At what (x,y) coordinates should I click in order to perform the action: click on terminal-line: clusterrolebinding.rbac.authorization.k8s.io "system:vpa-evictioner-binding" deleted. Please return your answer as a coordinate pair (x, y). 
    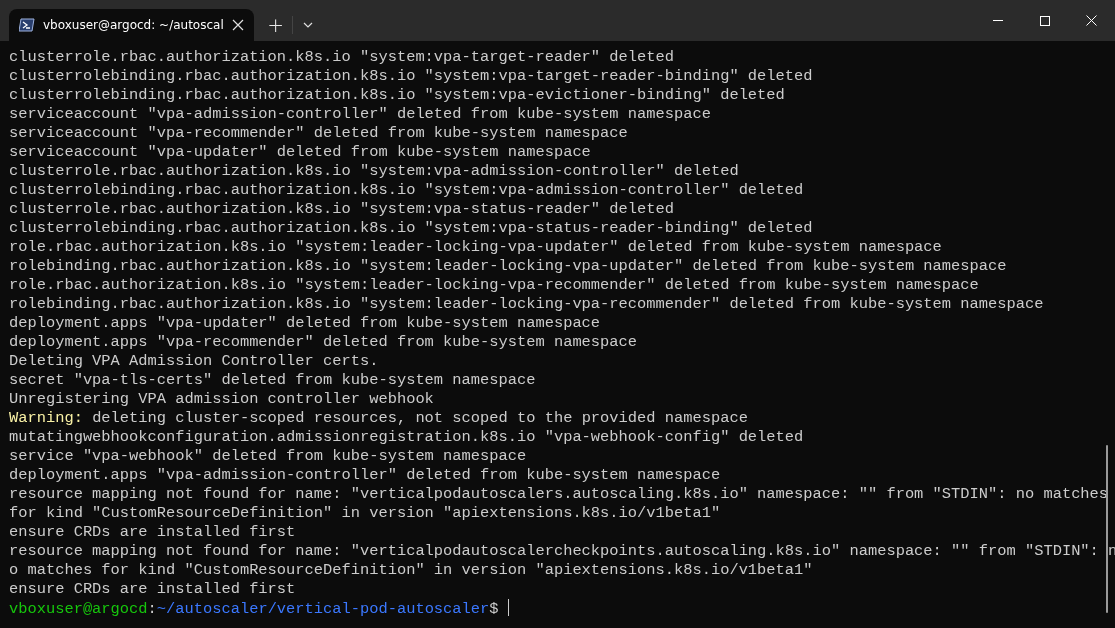
    Looking at the image, I should click on (397, 95).